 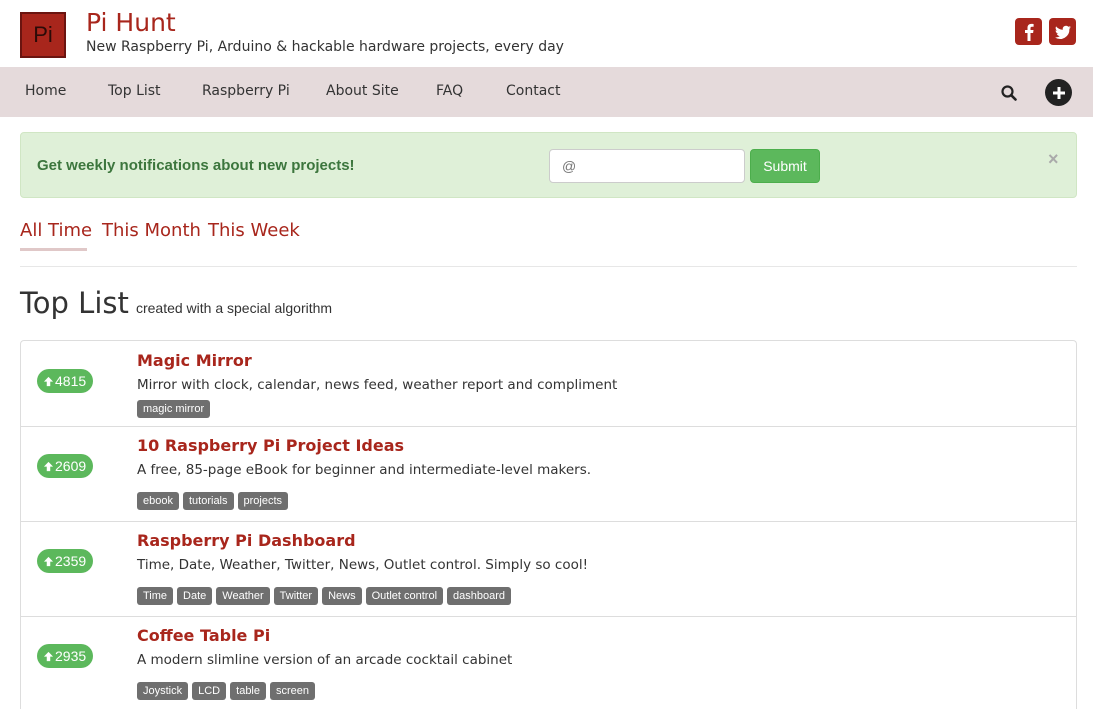 I want to click on tag: LCD, so click(x=209, y=691).